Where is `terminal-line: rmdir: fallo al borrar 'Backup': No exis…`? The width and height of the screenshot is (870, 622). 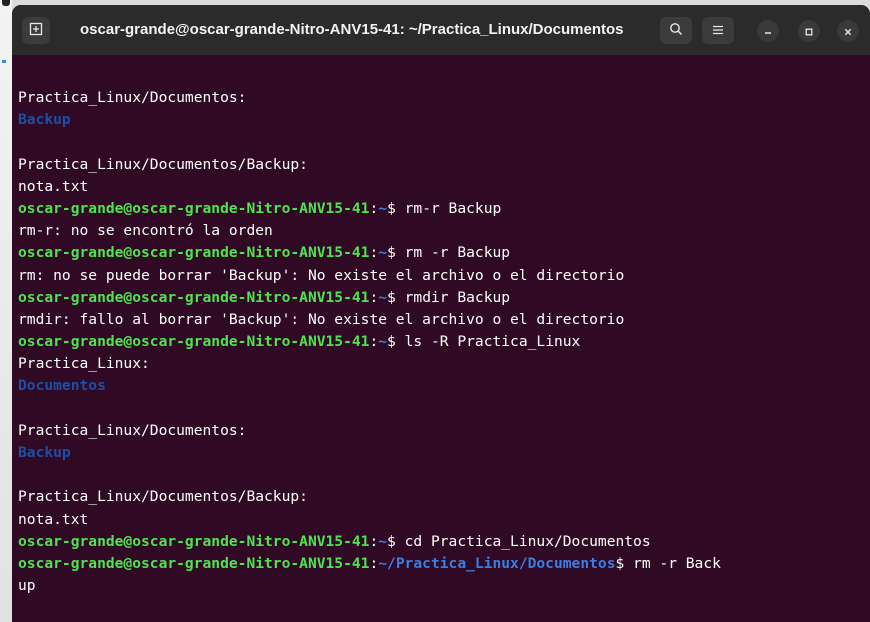
terminal-line: rmdir: fallo al borrar 'Backup': No exis… is located at coordinates (443, 320).